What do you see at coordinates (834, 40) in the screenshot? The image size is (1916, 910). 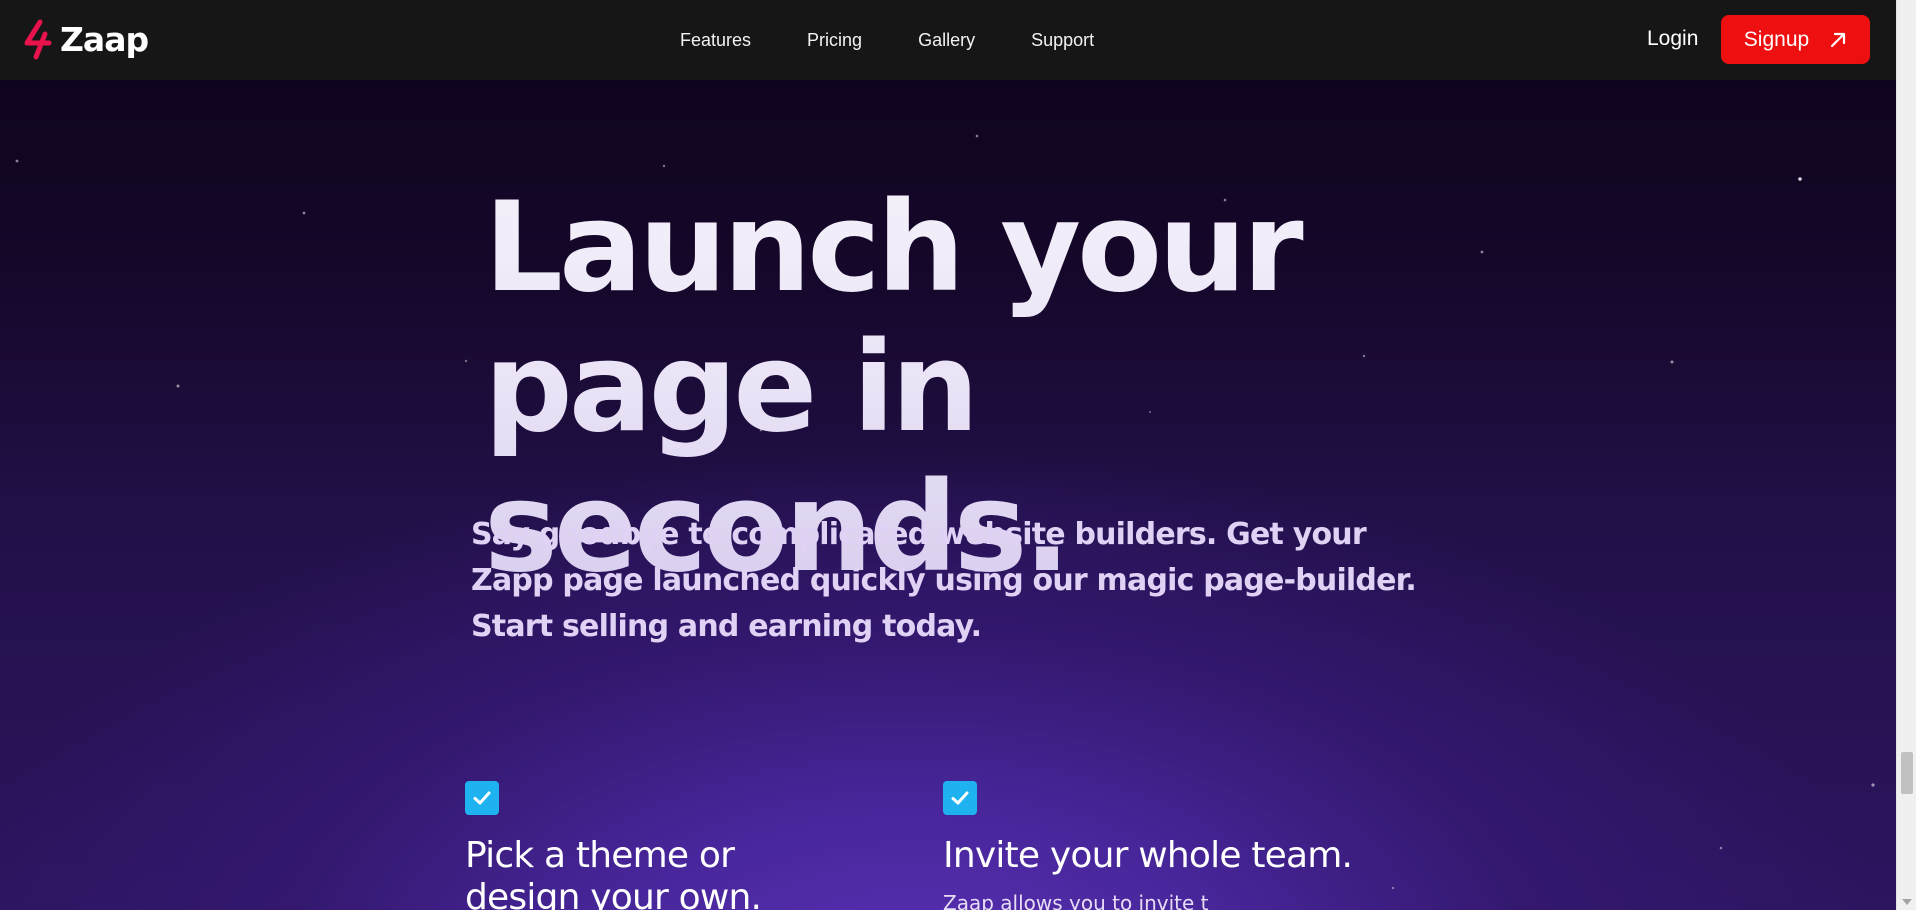 I see `nav-link-pricing: Pricing` at bounding box center [834, 40].